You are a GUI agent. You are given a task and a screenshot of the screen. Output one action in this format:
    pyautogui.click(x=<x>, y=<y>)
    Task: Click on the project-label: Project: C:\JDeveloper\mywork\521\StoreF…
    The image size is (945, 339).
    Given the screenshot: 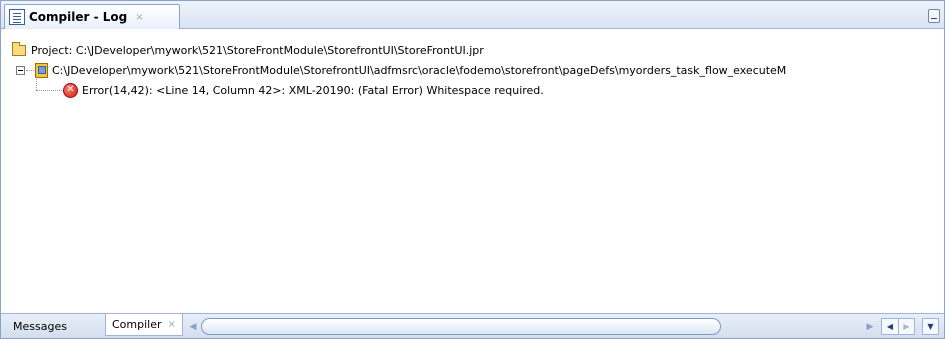 What is the action you would take?
    pyautogui.click(x=257, y=50)
    